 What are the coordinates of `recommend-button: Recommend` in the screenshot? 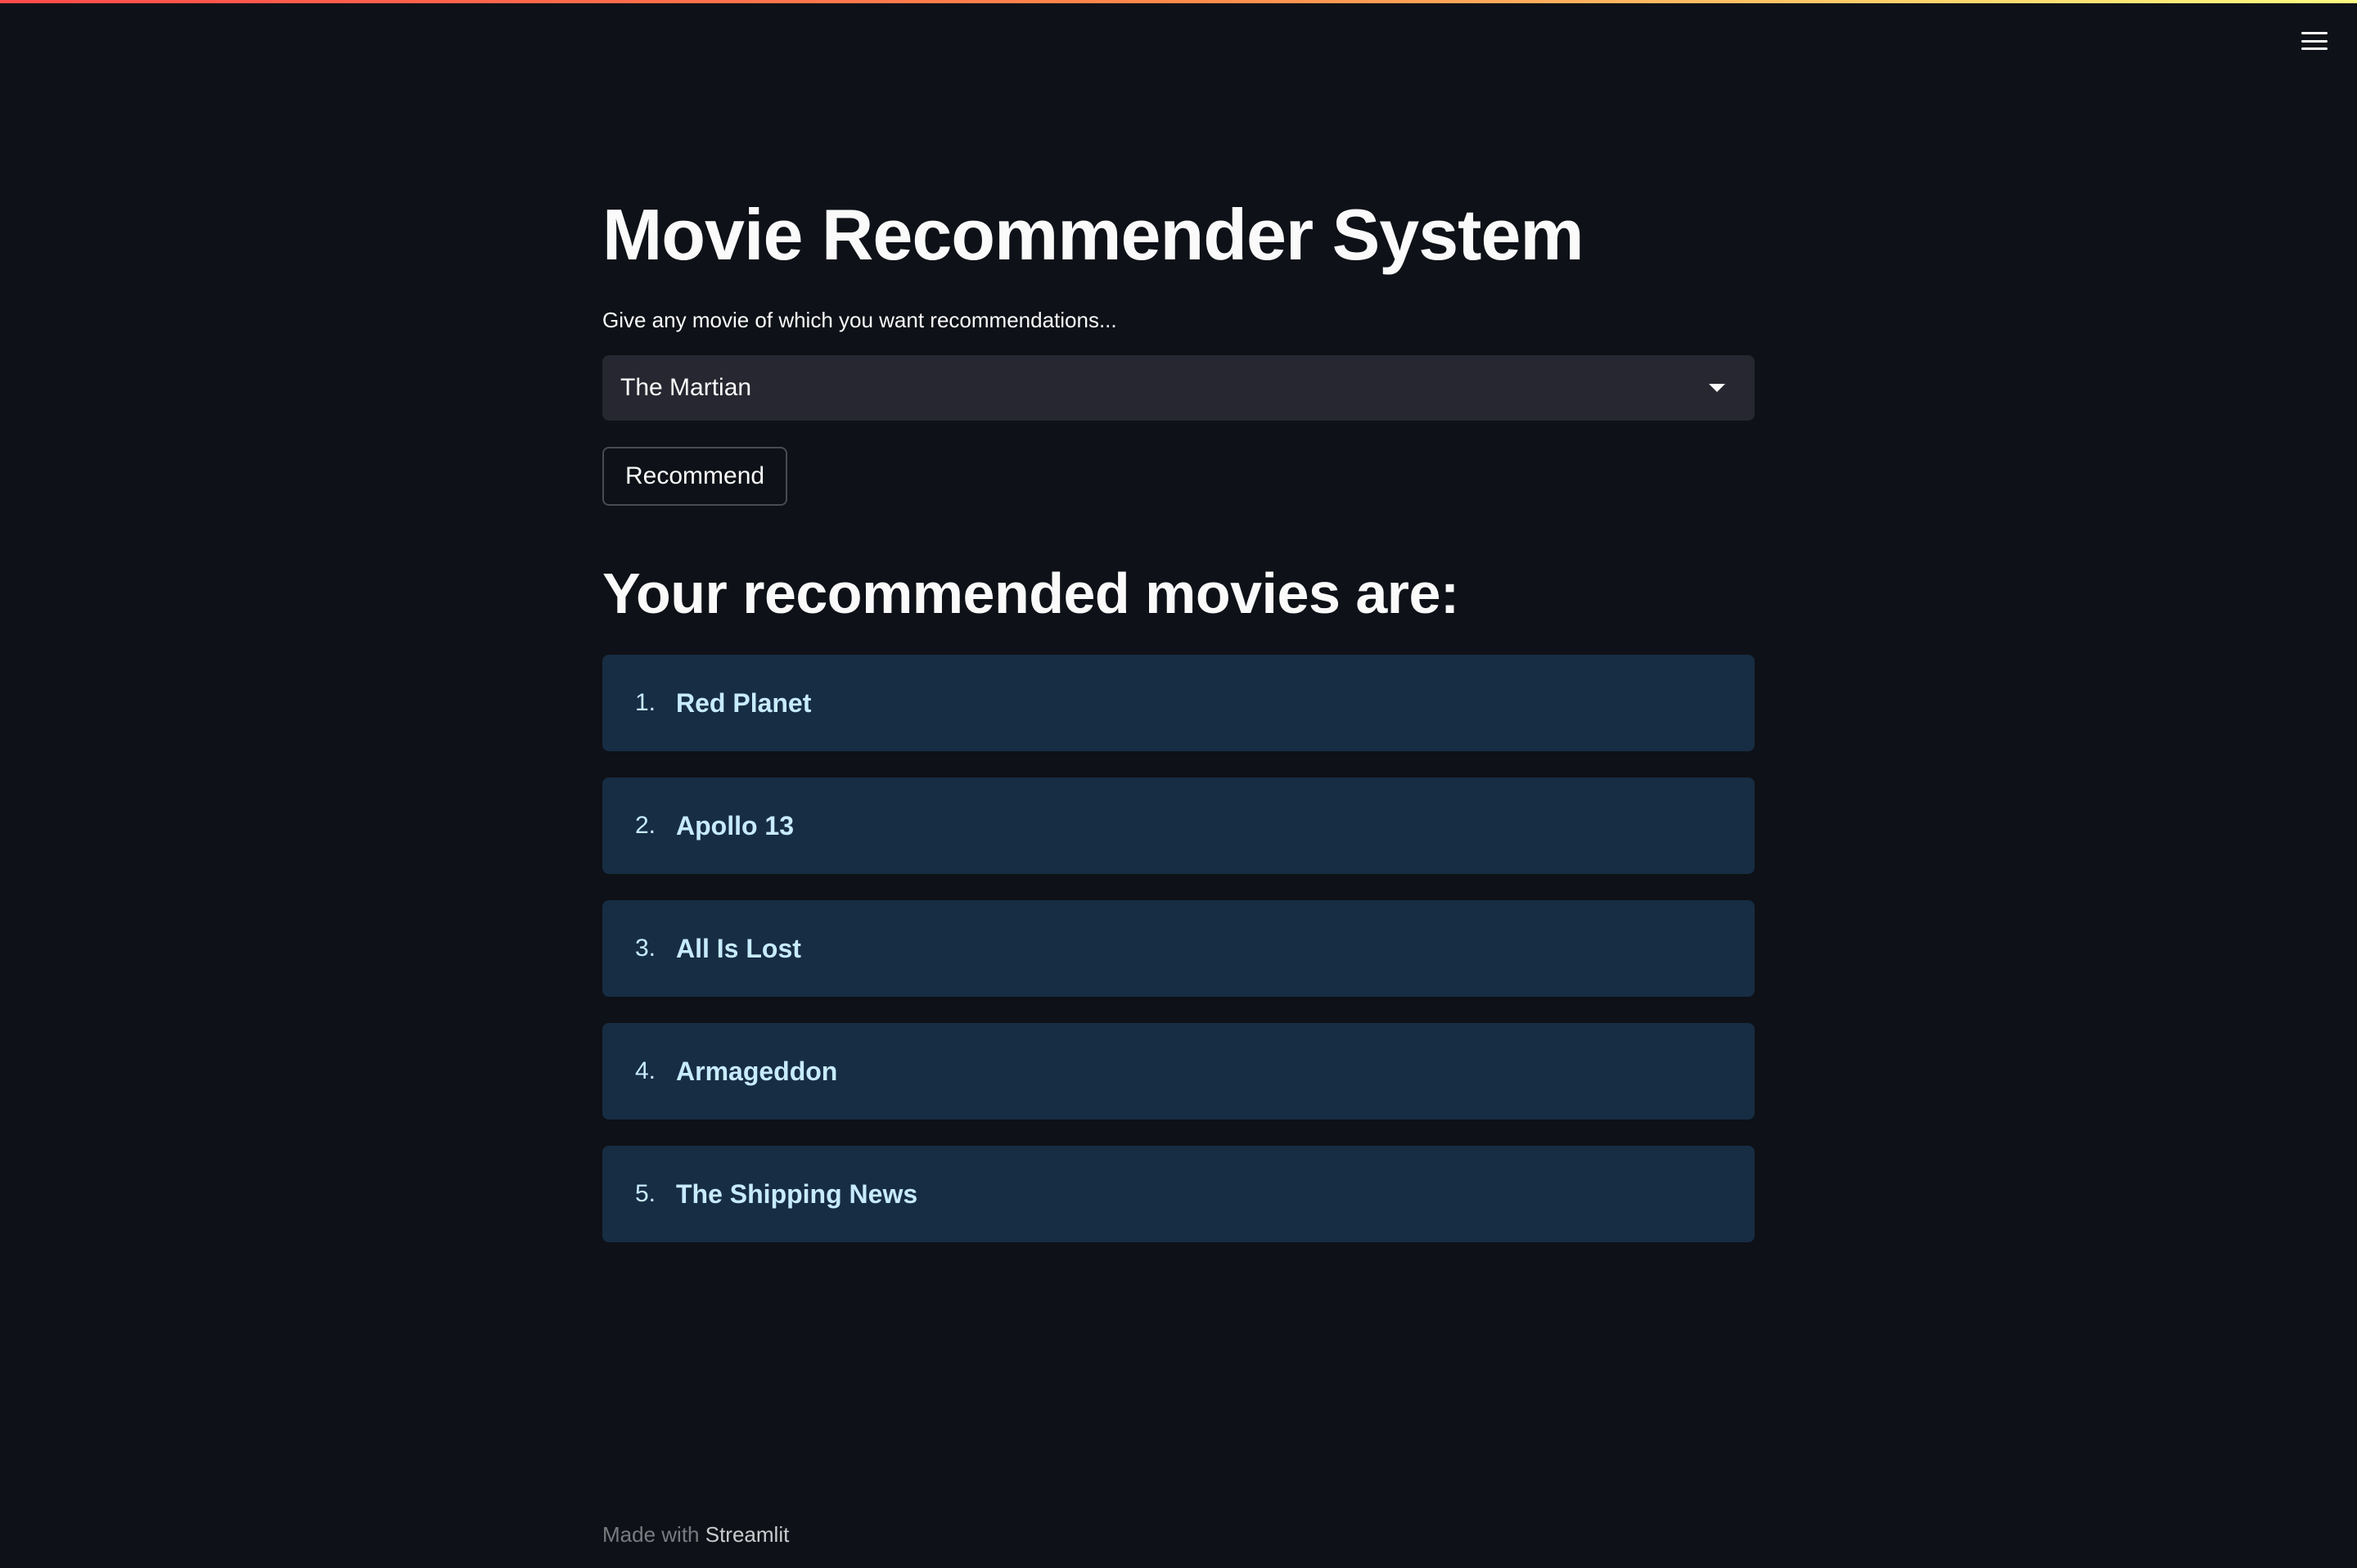 It's located at (695, 476).